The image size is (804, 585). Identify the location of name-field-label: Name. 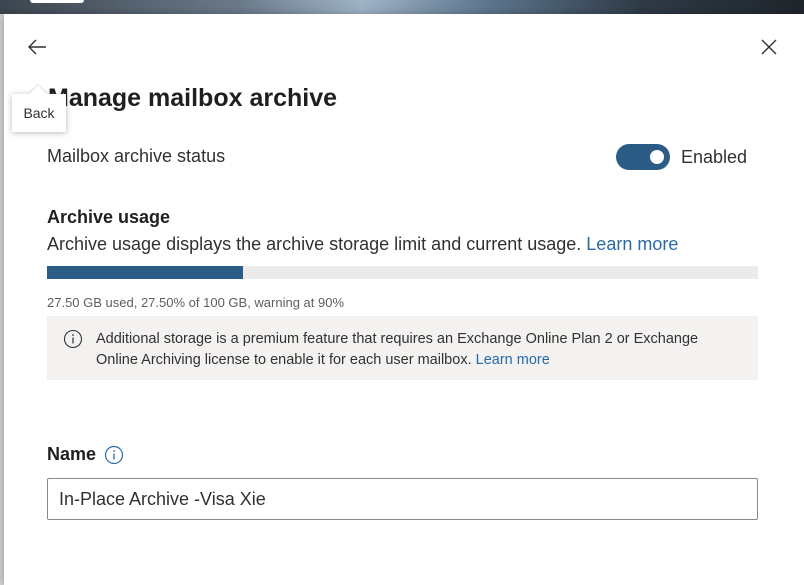
(85, 454).